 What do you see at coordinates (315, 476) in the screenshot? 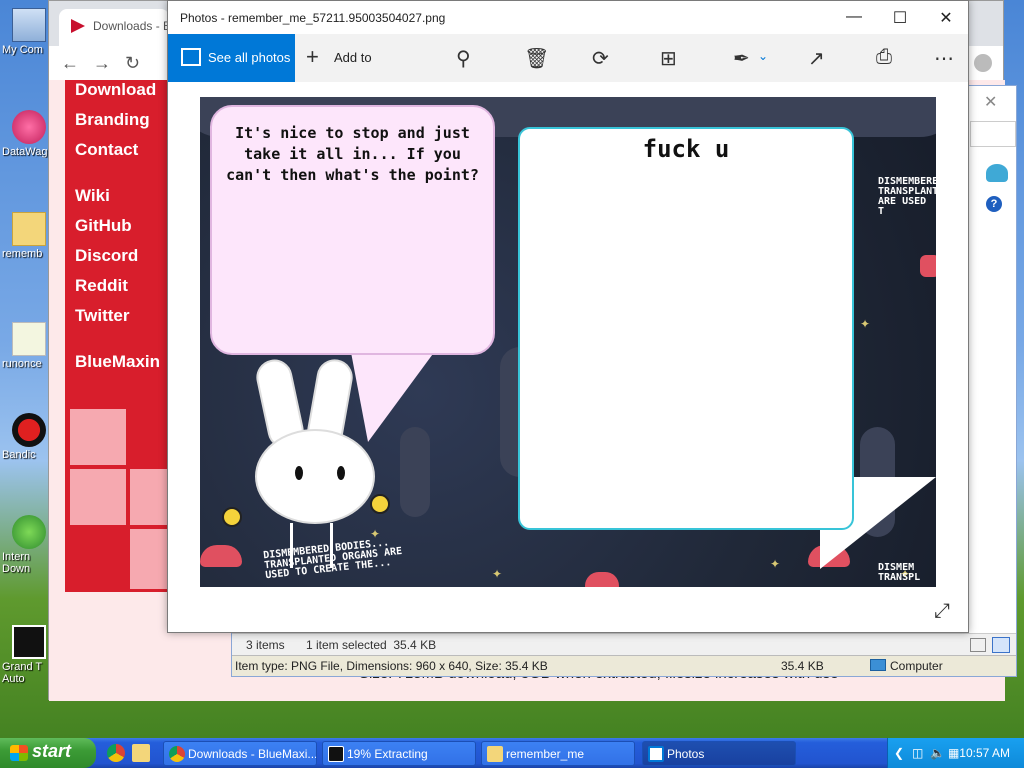
I see `bunny-head` at bounding box center [315, 476].